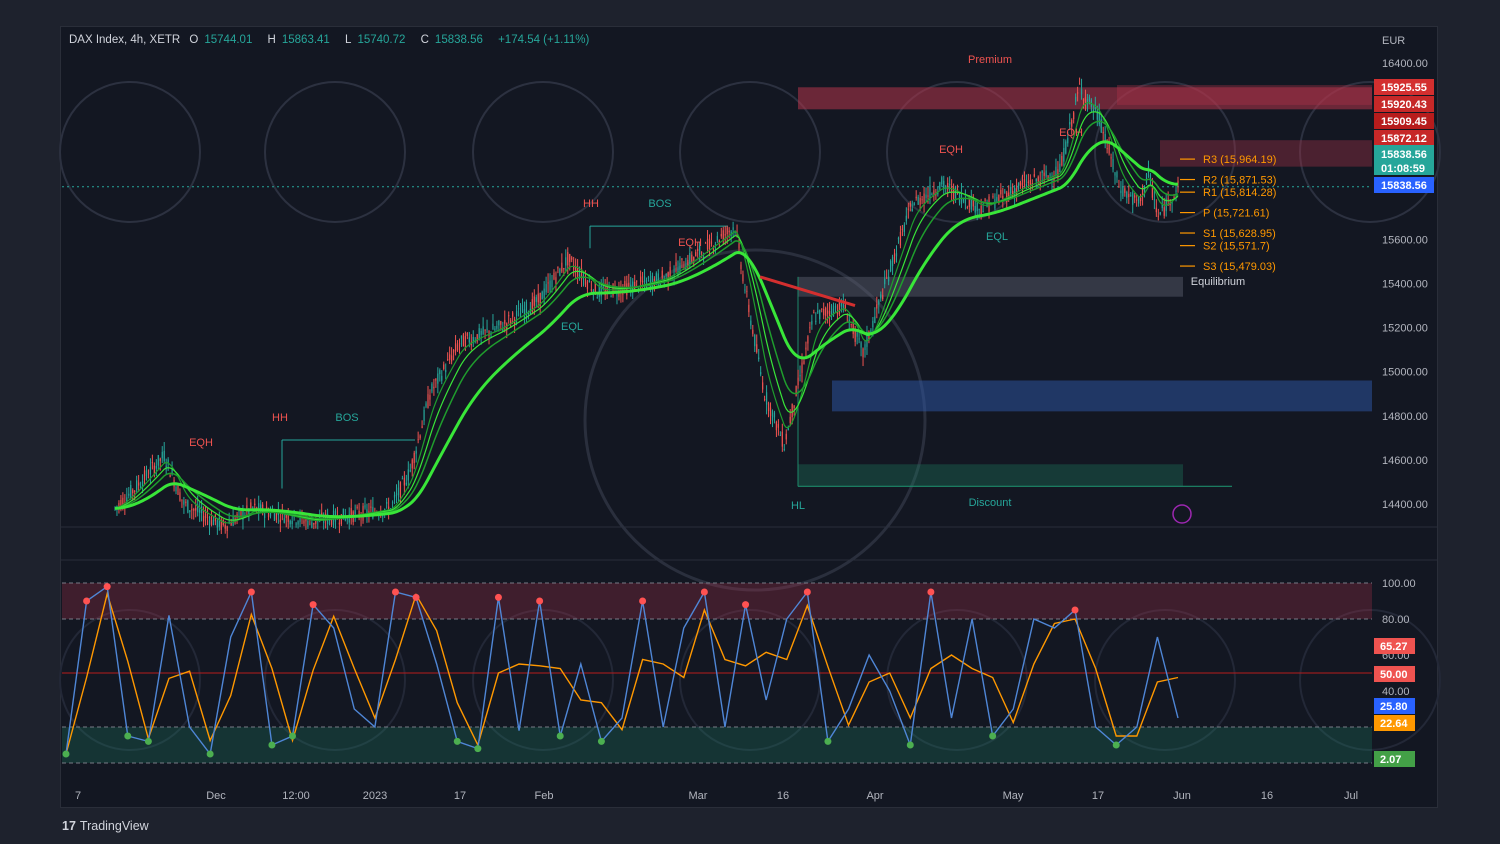 This screenshot has height=844, width=1500. I want to click on price-tag-label: 15838.56, so click(1404, 186).